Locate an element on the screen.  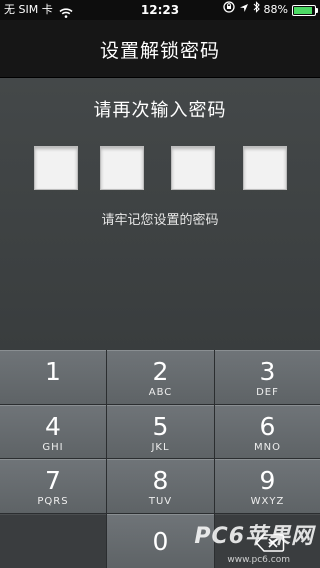
key-9: 9 WXYZ is located at coordinates (267, 486).